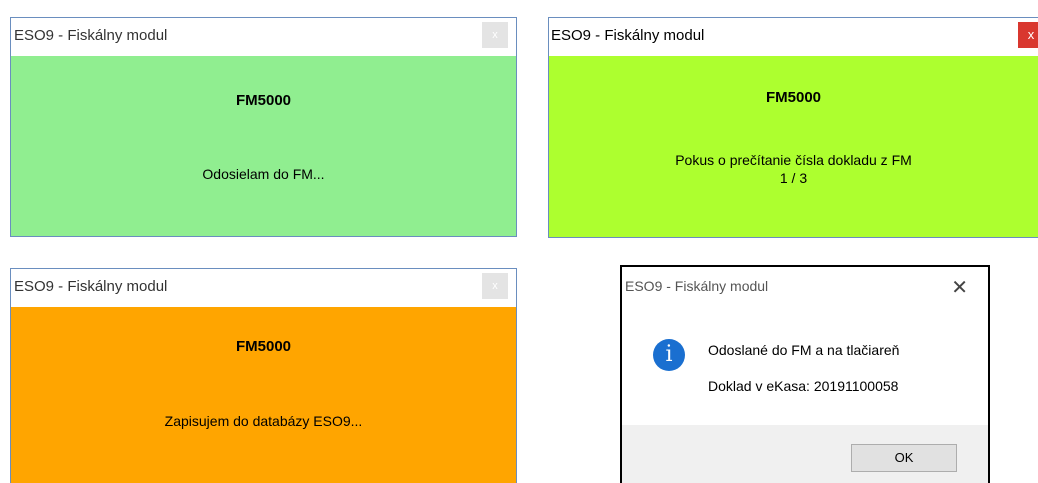 The width and height of the screenshot is (1038, 483). I want to click on info-icon: i, so click(669, 355).